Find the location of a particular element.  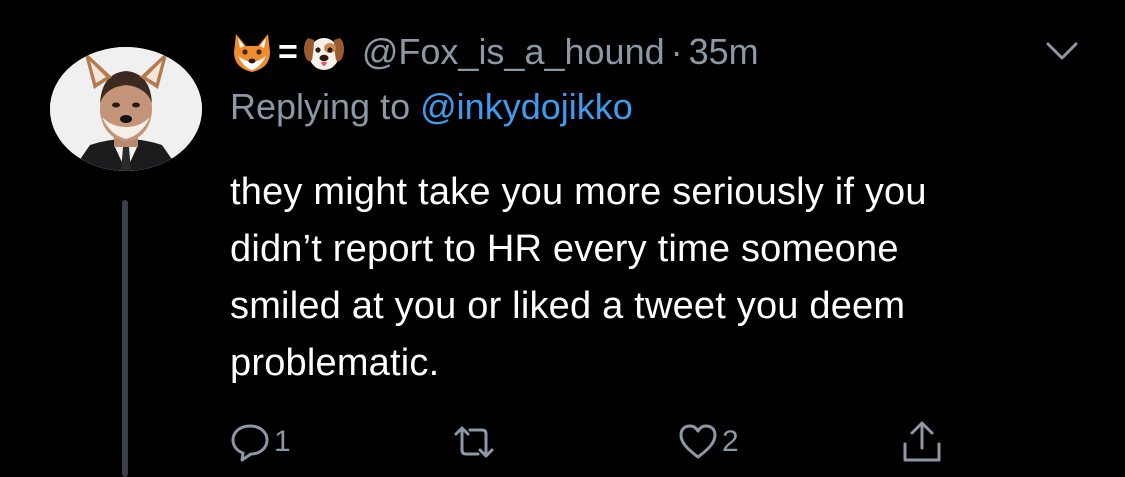

tweet-timestamp: 35m is located at coordinates (724, 52).